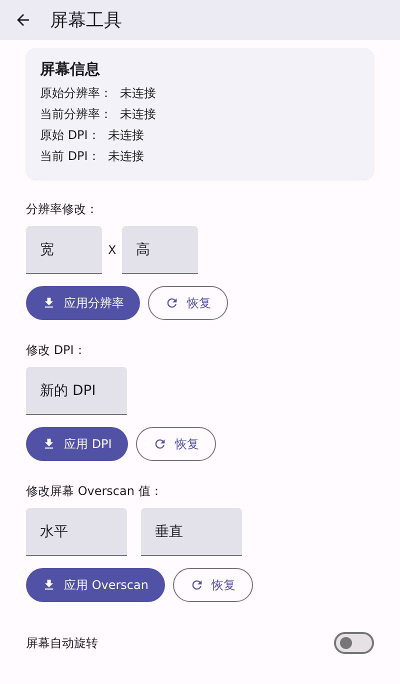 The width and height of the screenshot is (400, 684). I want to click on input-field: 水平, so click(76, 532).